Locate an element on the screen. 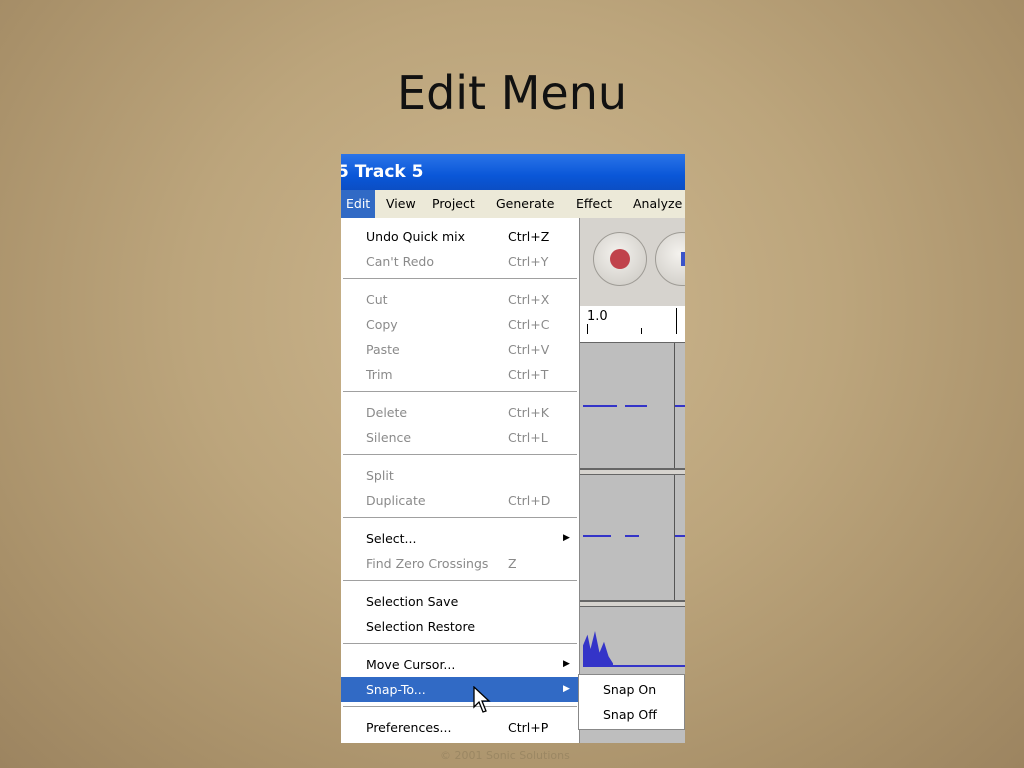 Image resolution: width=1024 pixels, height=768 pixels. menu-analyze: Analyze is located at coordinates (656, 204).